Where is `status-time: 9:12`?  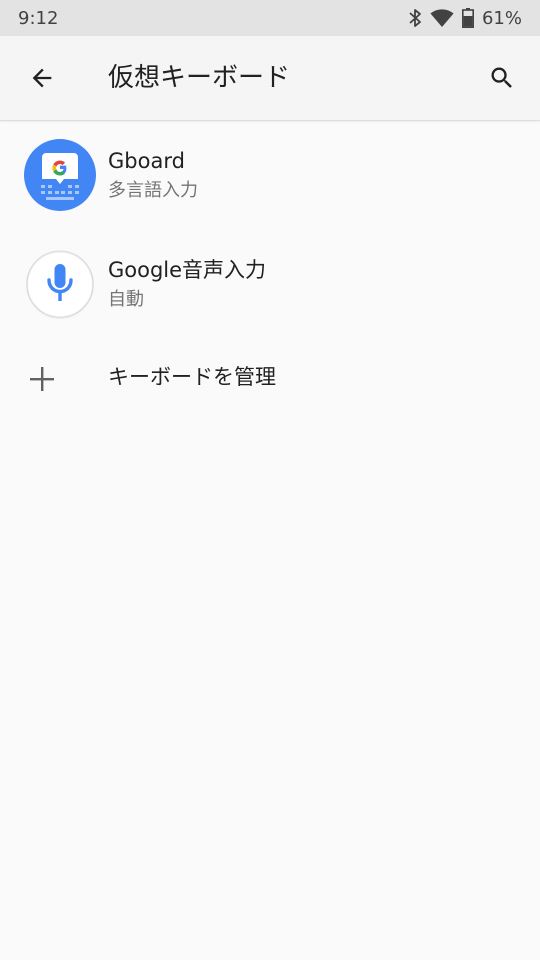 status-time: 9:12 is located at coordinates (38, 18).